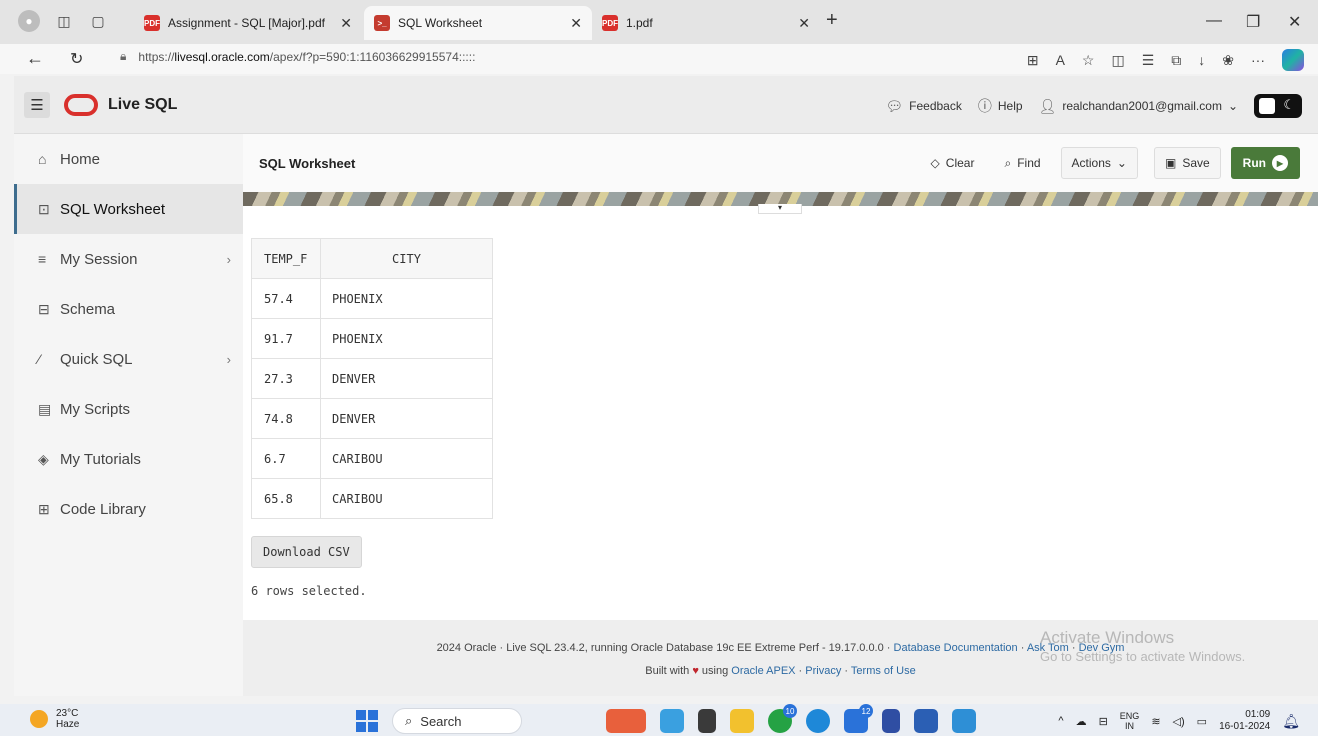 This screenshot has height=736, width=1318. What do you see at coordinates (1289, 104) in the screenshot?
I see `moon-icon: ☾` at bounding box center [1289, 104].